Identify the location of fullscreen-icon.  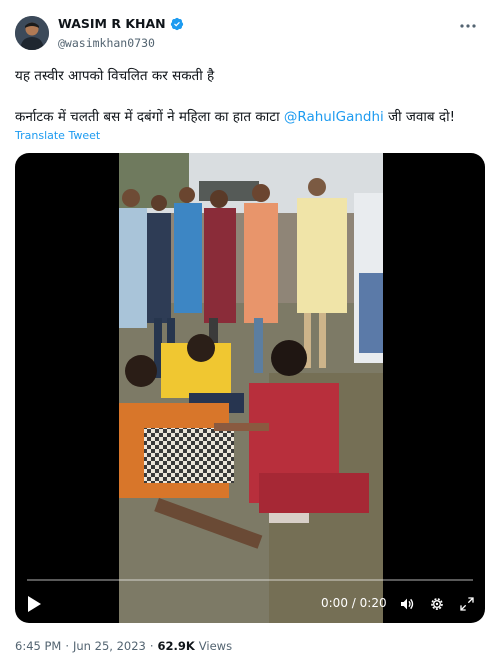
(467, 604).